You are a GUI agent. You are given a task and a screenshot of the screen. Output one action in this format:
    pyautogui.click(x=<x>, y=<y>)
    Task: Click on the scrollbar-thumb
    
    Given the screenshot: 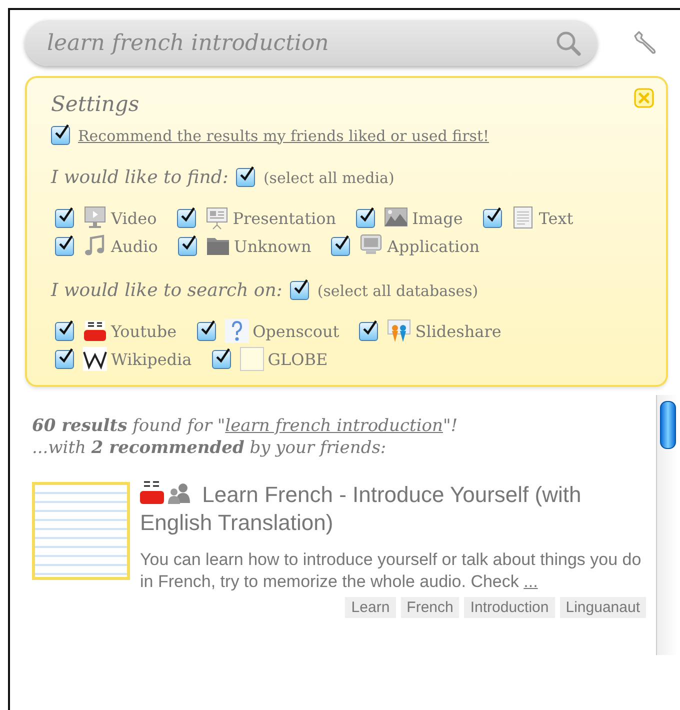 What is the action you would take?
    pyautogui.click(x=668, y=425)
    